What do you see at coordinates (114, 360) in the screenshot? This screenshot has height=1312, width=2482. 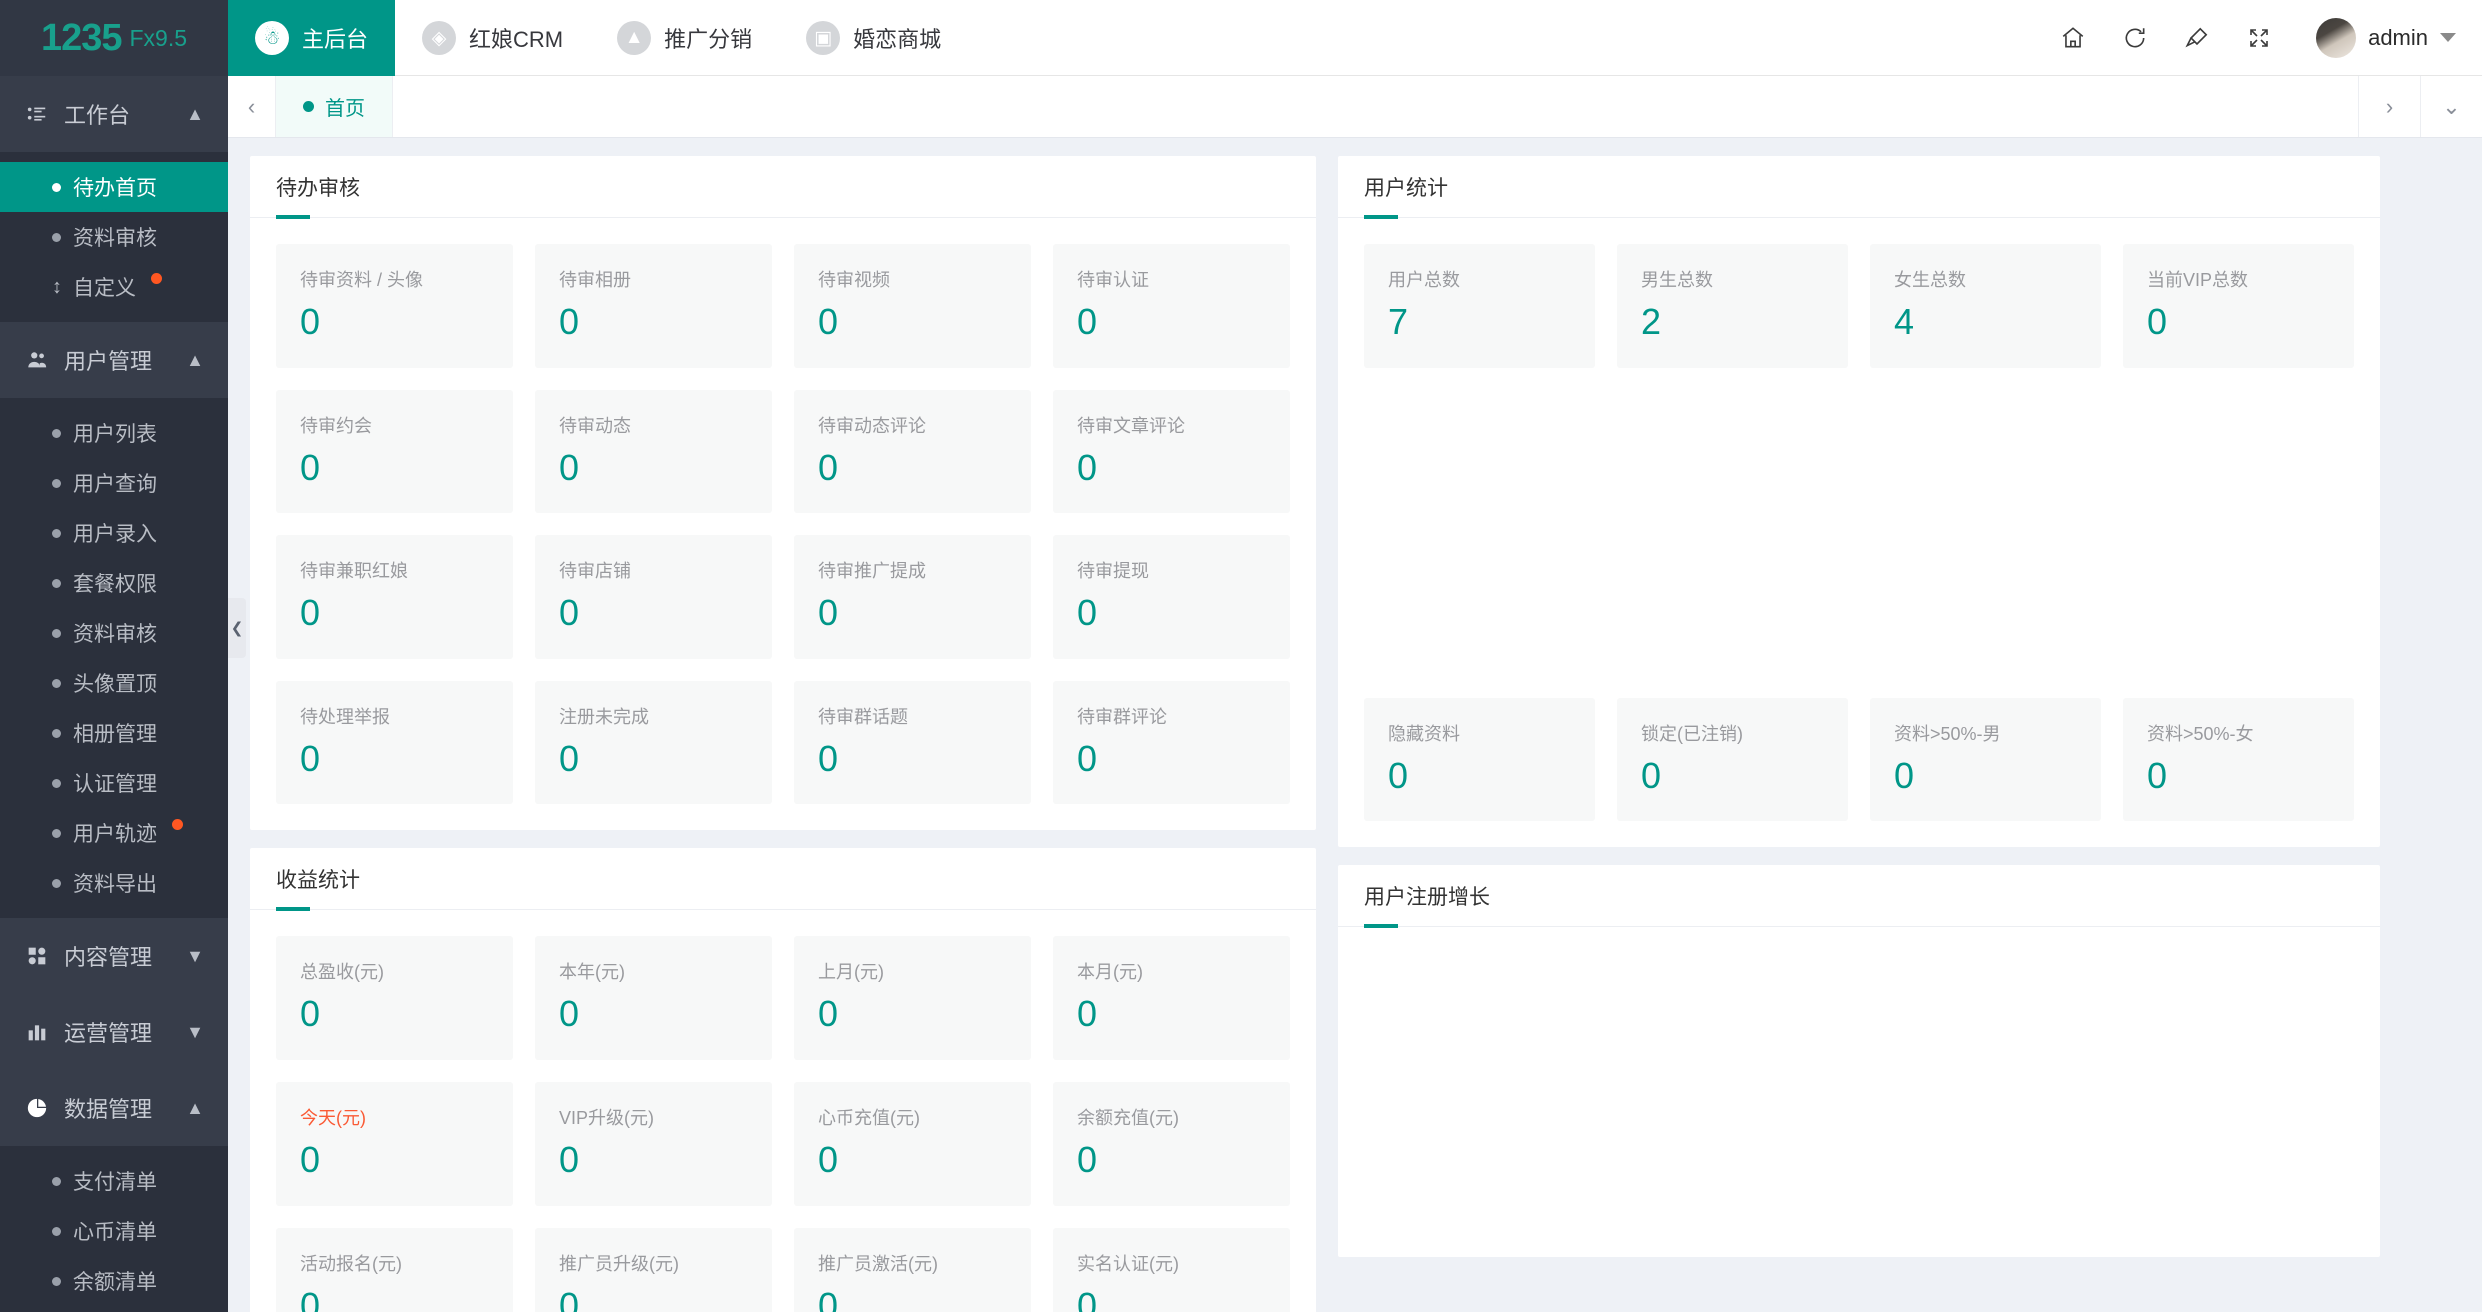 I see `sidebar-group-user-management: 用户管理 ▲` at bounding box center [114, 360].